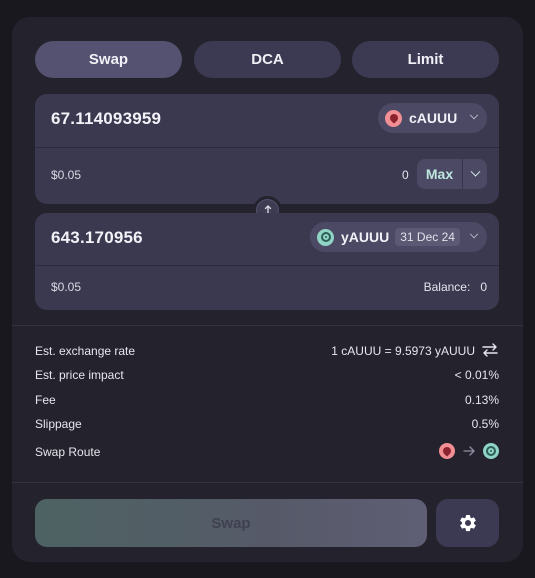  What do you see at coordinates (365, 237) in the screenshot?
I see `to-token-name: yAUUU` at bounding box center [365, 237].